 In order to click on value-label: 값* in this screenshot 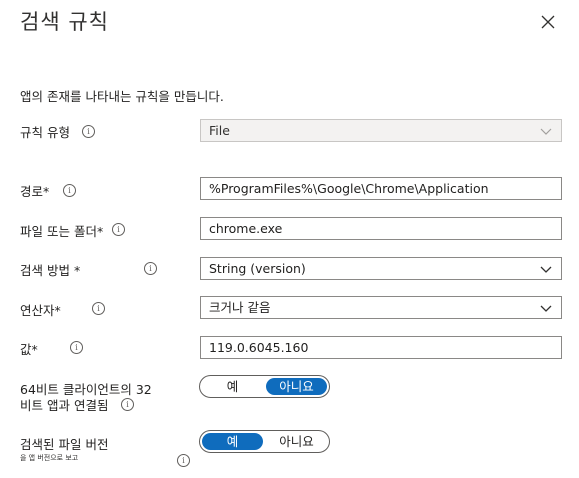, I will do `click(29, 349)`.